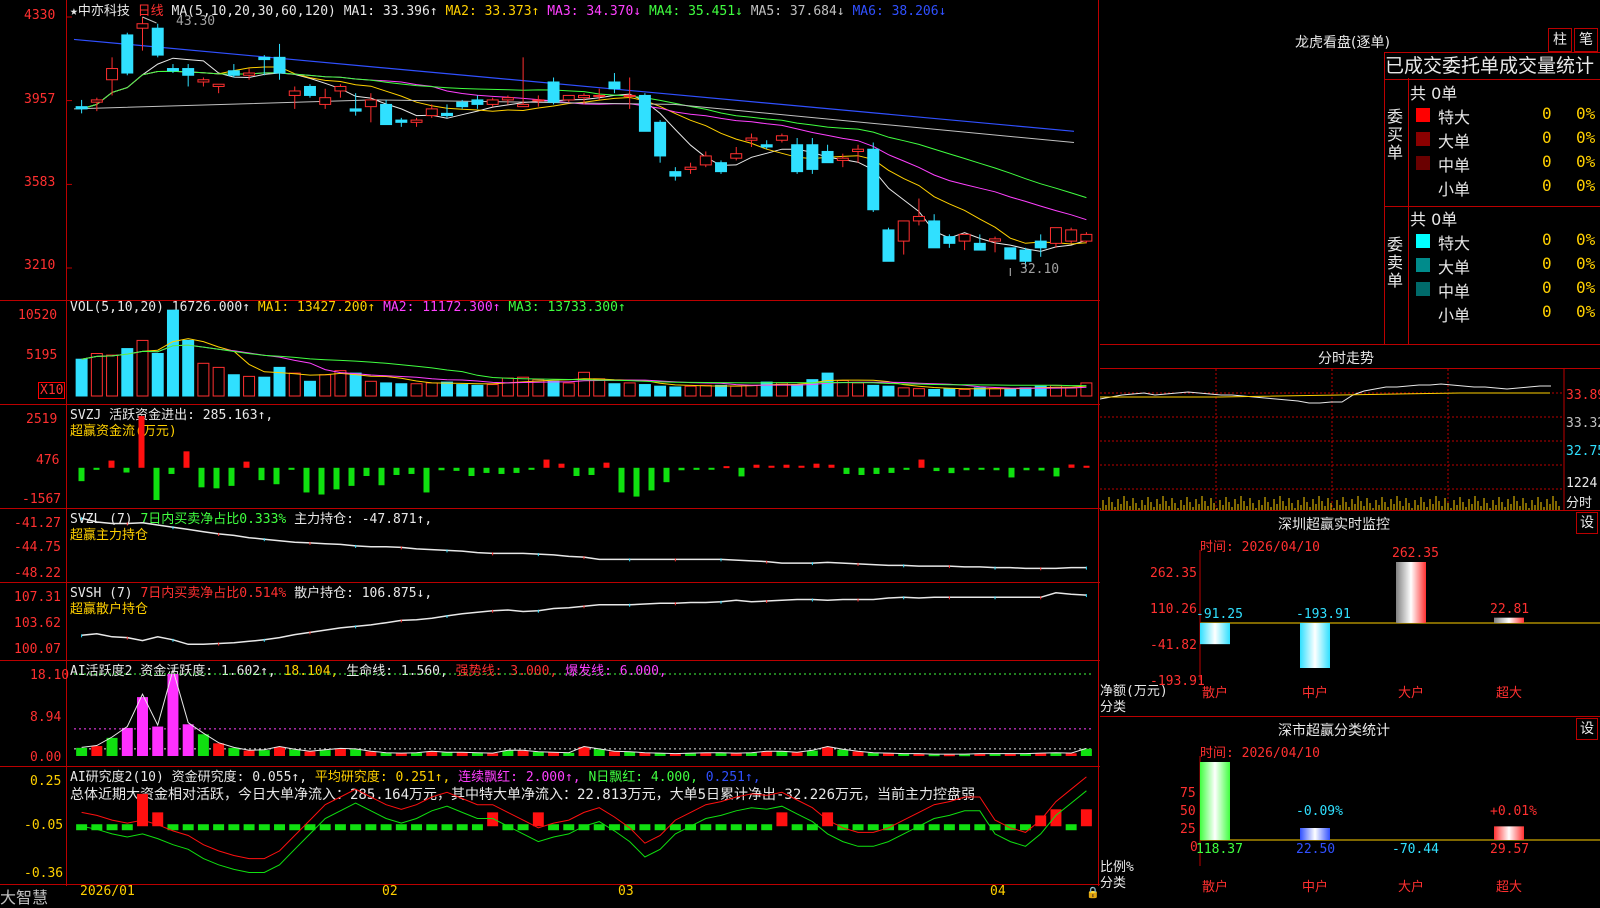 The width and height of the screenshot is (1600, 908). Describe the element at coordinates (1315, 885) in the screenshot. I see `sz-cat-category: 中户` at that location.